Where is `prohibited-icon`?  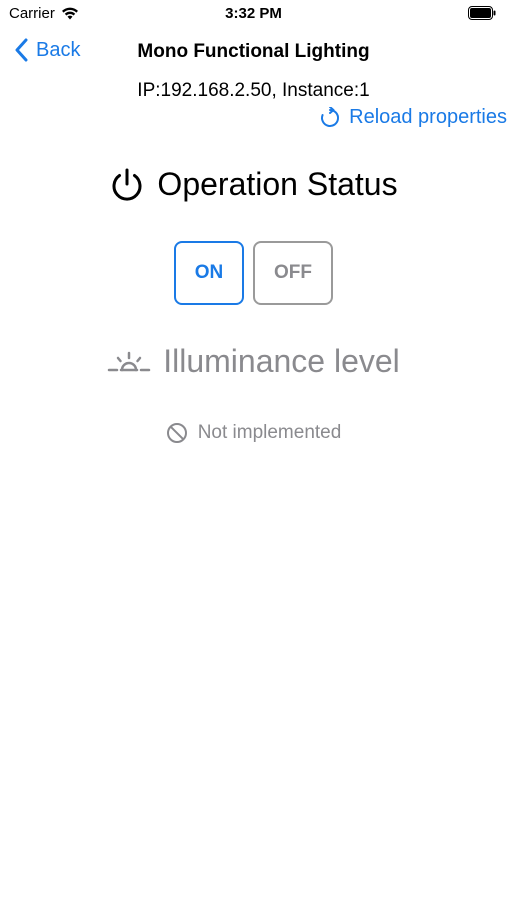 prohibited-icon is located at coordinates (176, 433).